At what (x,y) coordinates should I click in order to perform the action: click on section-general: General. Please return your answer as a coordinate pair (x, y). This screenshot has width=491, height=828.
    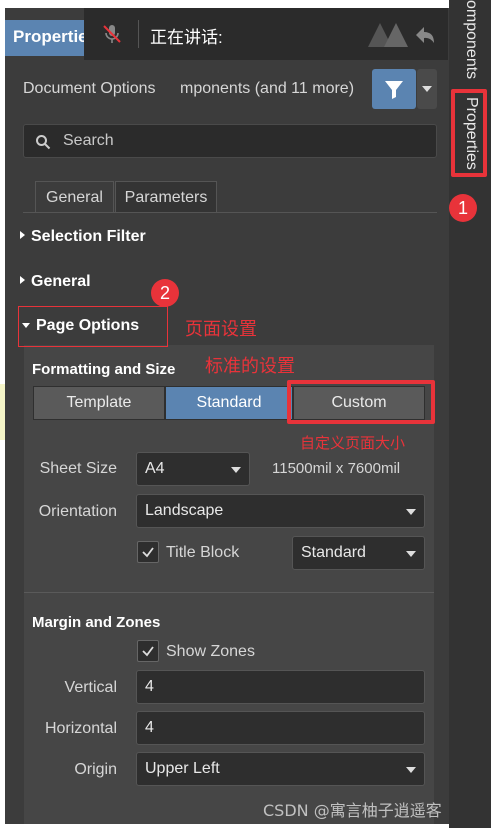
    Looking at the image, I should click on (55, 282).